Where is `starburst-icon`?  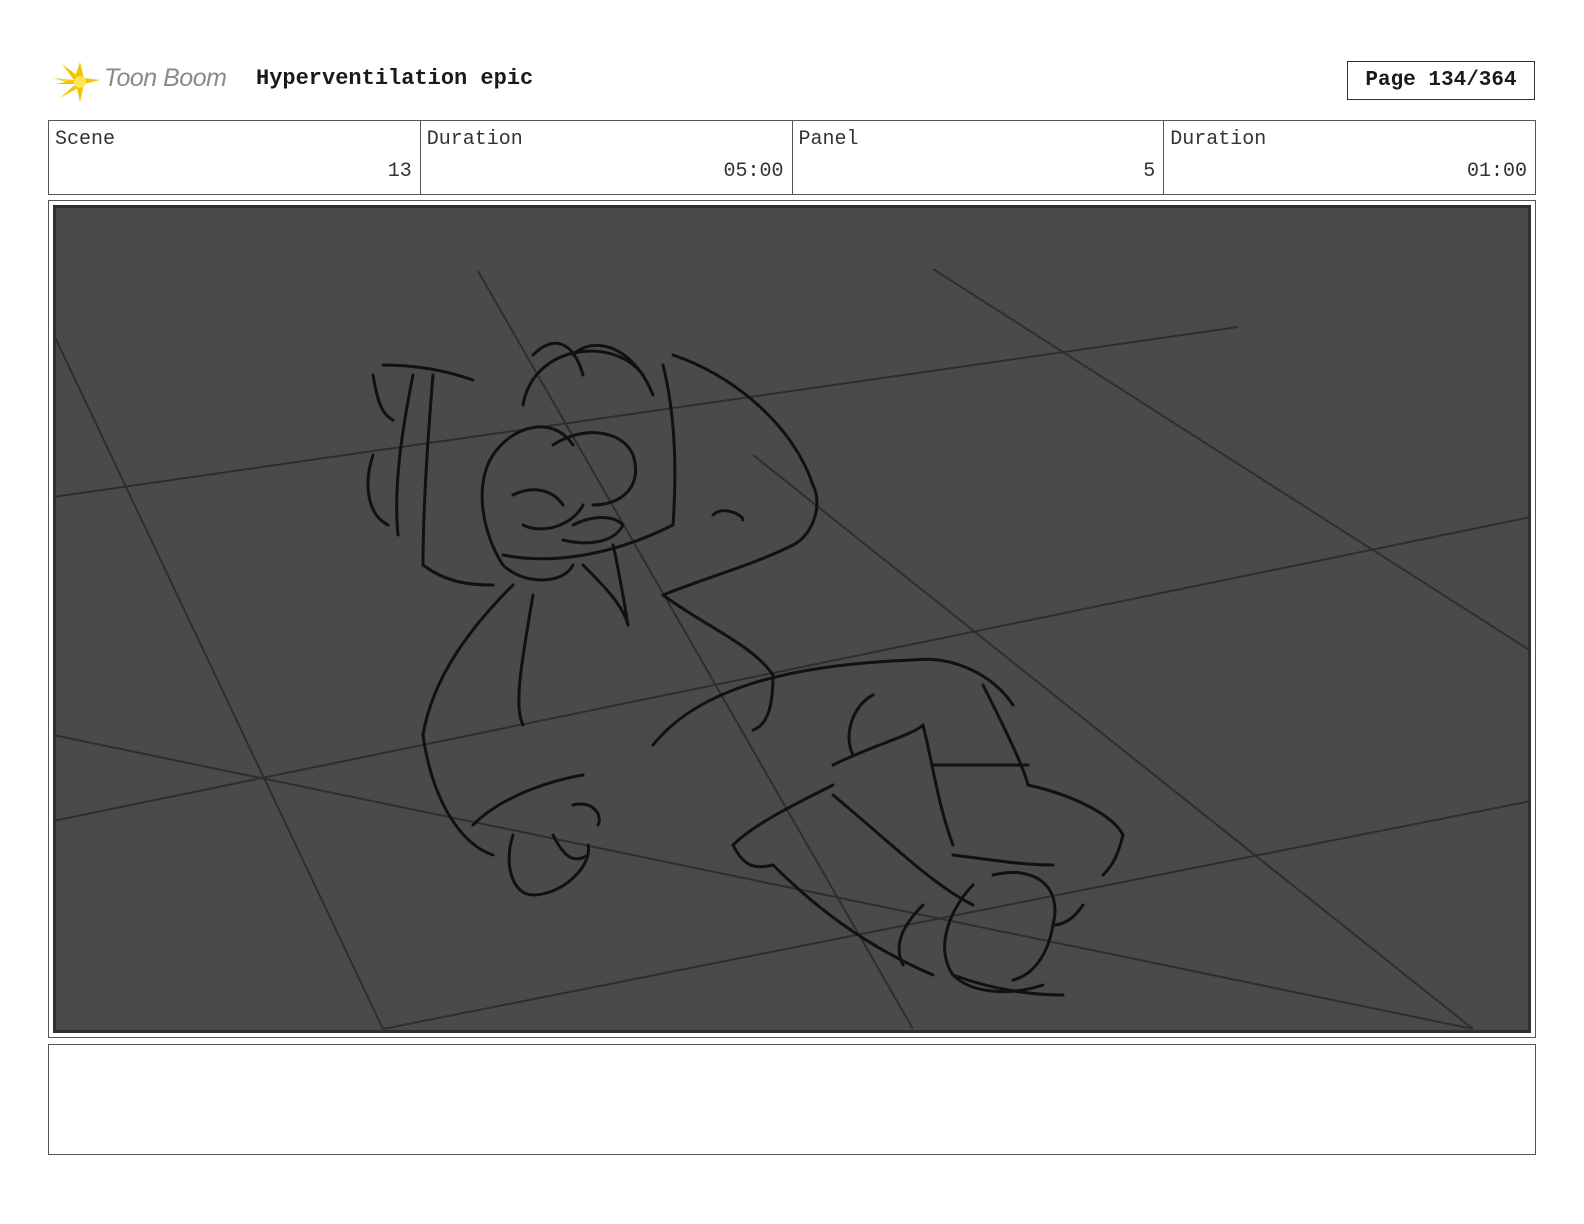 starburst-icon is located at coordinates (76, 82).